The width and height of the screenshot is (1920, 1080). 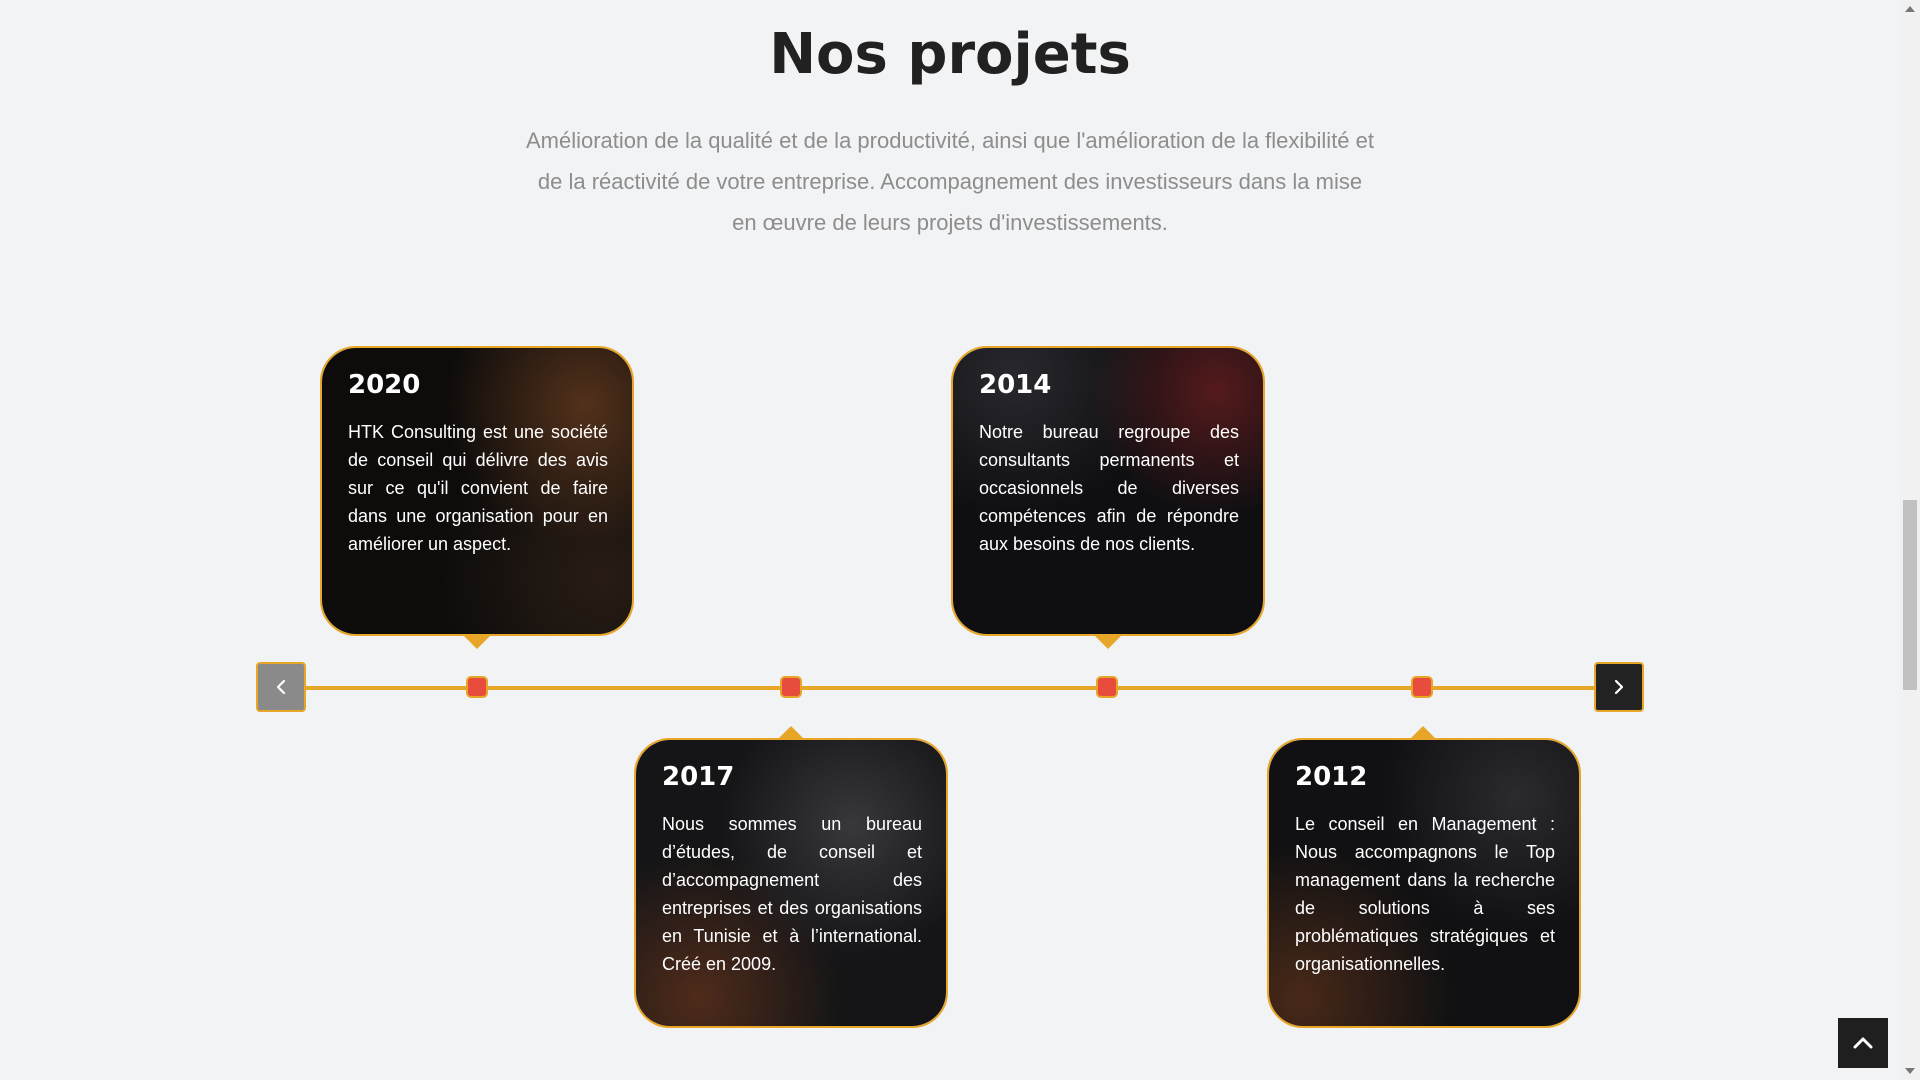 I want to click on chevron-right-icon, so click(x=1619, y=687).